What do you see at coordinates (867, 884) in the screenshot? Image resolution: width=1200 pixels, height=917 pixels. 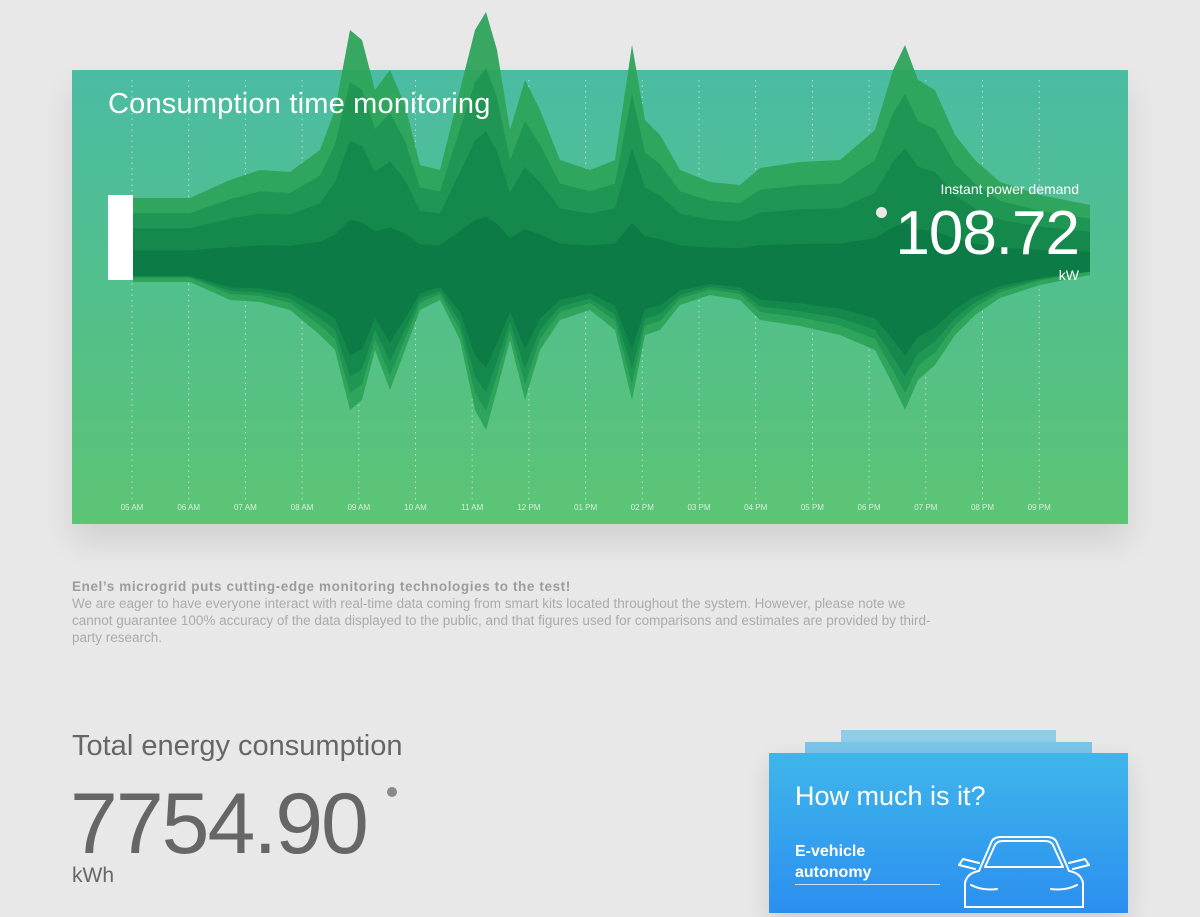 I see `card-divider` at bounding box center [867, 884].